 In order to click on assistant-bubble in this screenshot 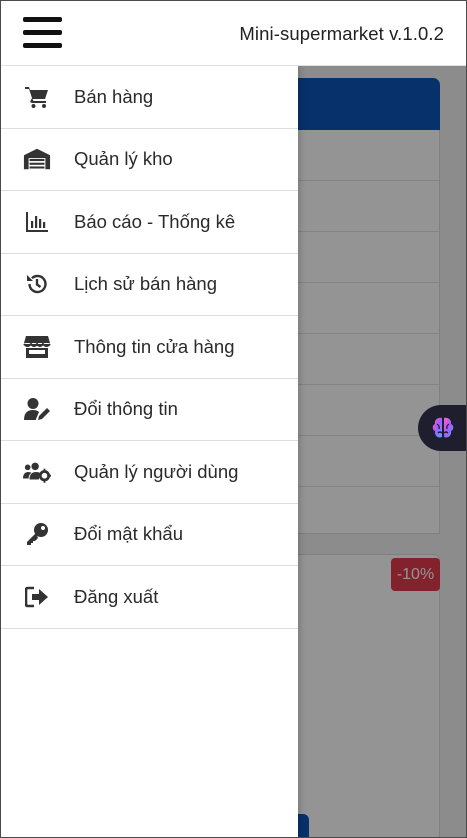, I will do `click(442, 428)`.